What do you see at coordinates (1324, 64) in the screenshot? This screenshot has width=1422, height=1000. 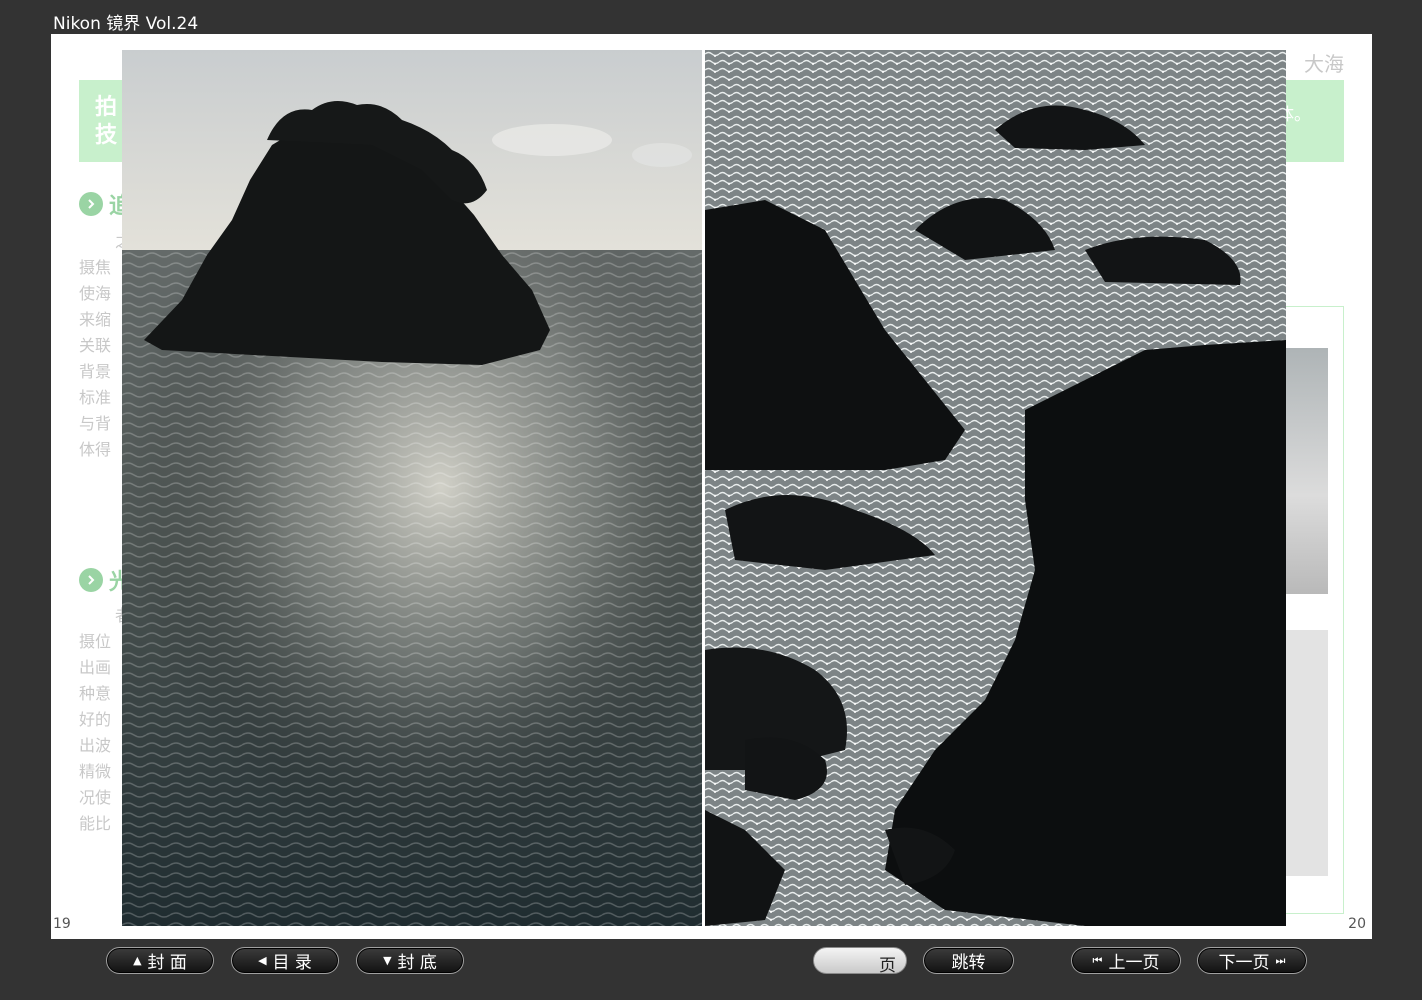 I see `section-label: 大海` at bounding box center [1324, 64].